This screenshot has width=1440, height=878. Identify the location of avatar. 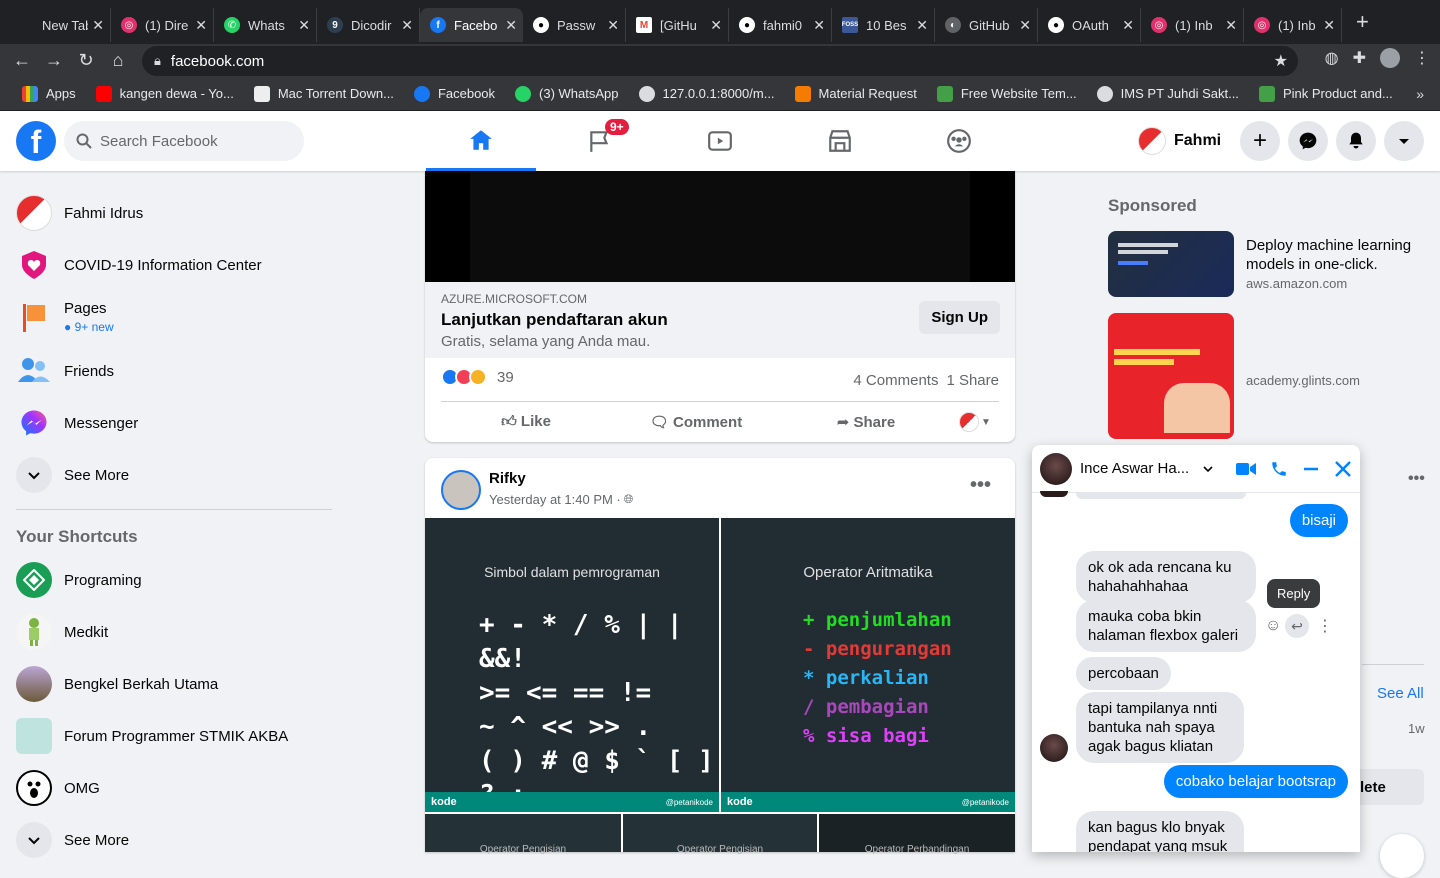
(461, 490).